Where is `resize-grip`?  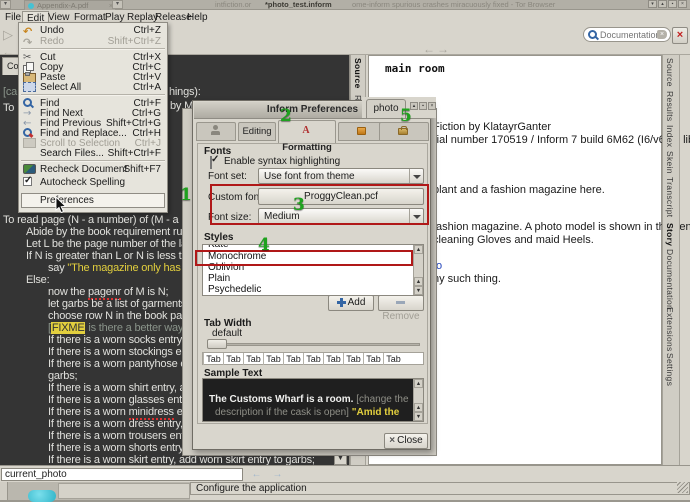
resize-grip is located at coordinates (682, 487).